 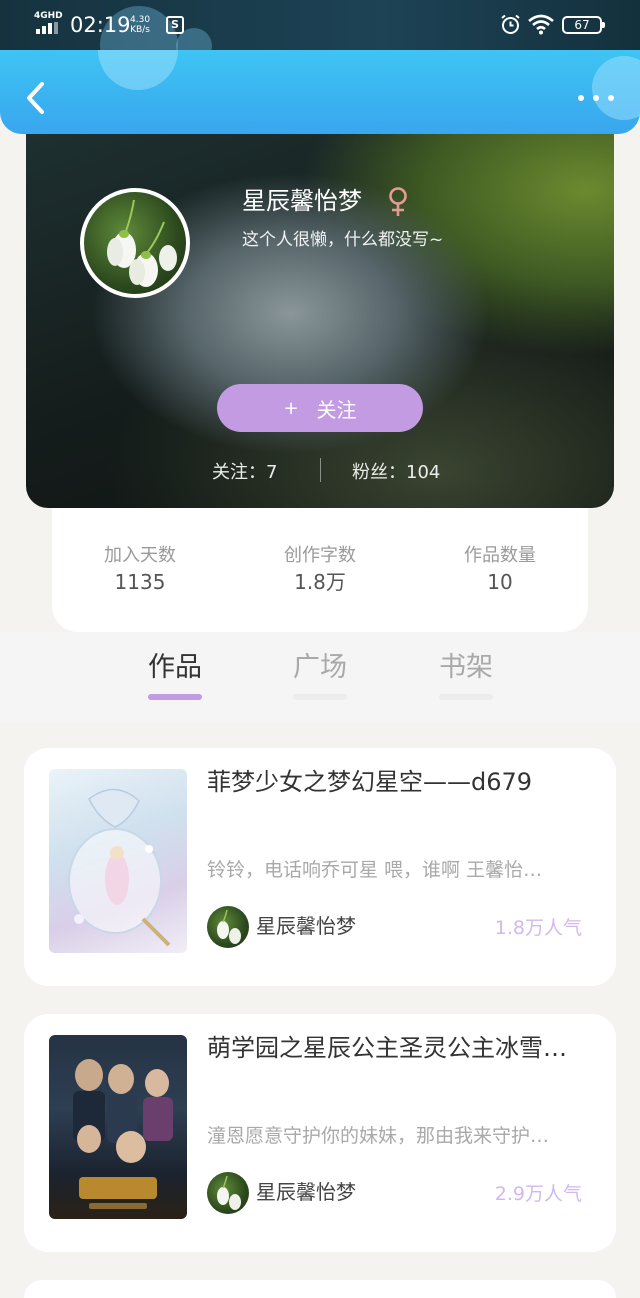 I want to click on fans-label: 粉丝：, so click(x=379, y=472).